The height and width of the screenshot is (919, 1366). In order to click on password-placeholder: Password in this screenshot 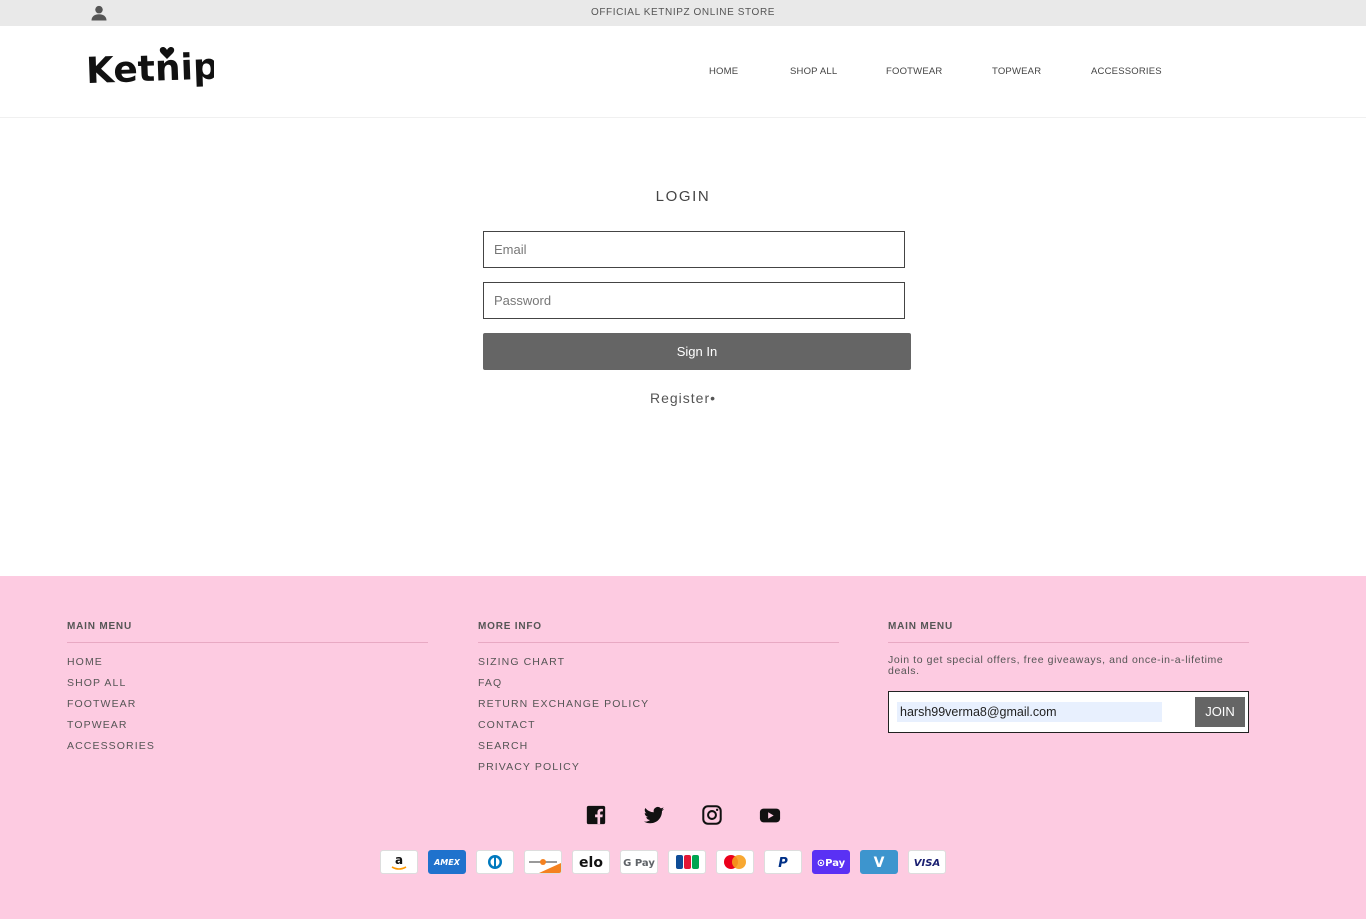, I will do `click(523, 300)`.